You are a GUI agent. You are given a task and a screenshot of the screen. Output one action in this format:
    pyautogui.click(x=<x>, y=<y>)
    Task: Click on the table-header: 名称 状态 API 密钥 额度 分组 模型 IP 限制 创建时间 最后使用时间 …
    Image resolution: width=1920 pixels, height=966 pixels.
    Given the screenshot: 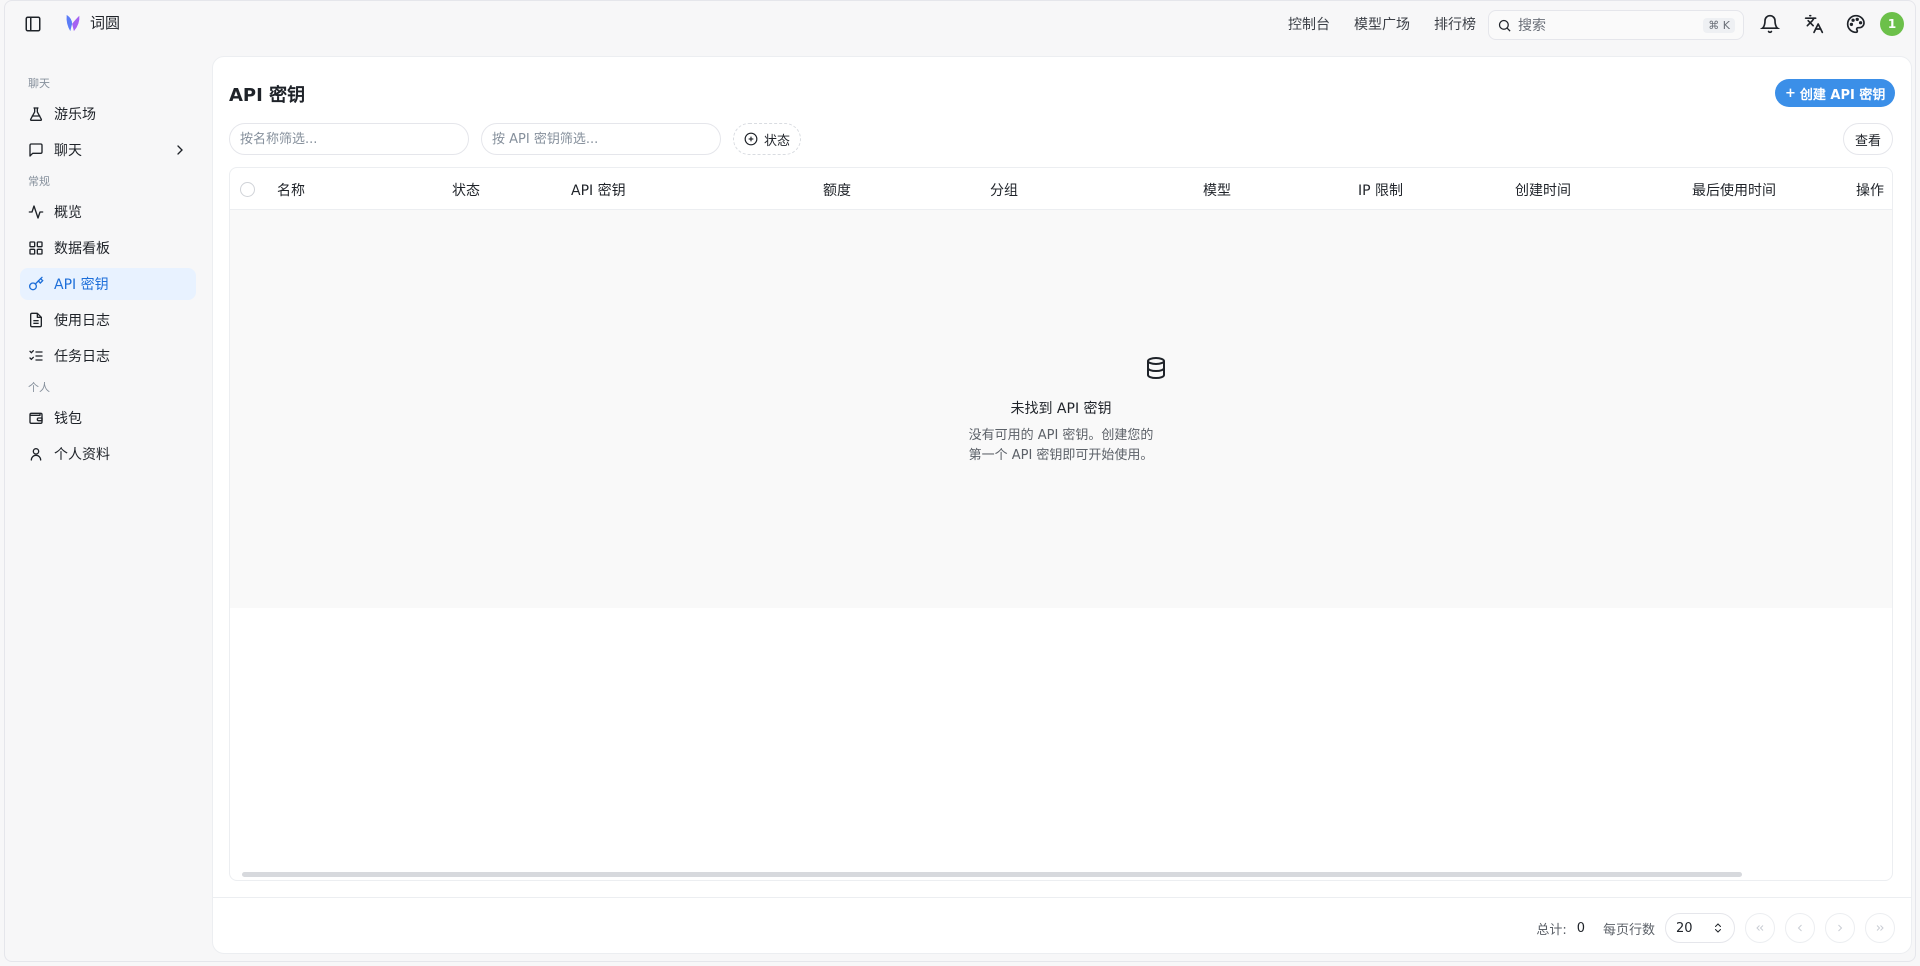 What is the action you would take?
    pyautogui.click(x=1061, y=189)
    